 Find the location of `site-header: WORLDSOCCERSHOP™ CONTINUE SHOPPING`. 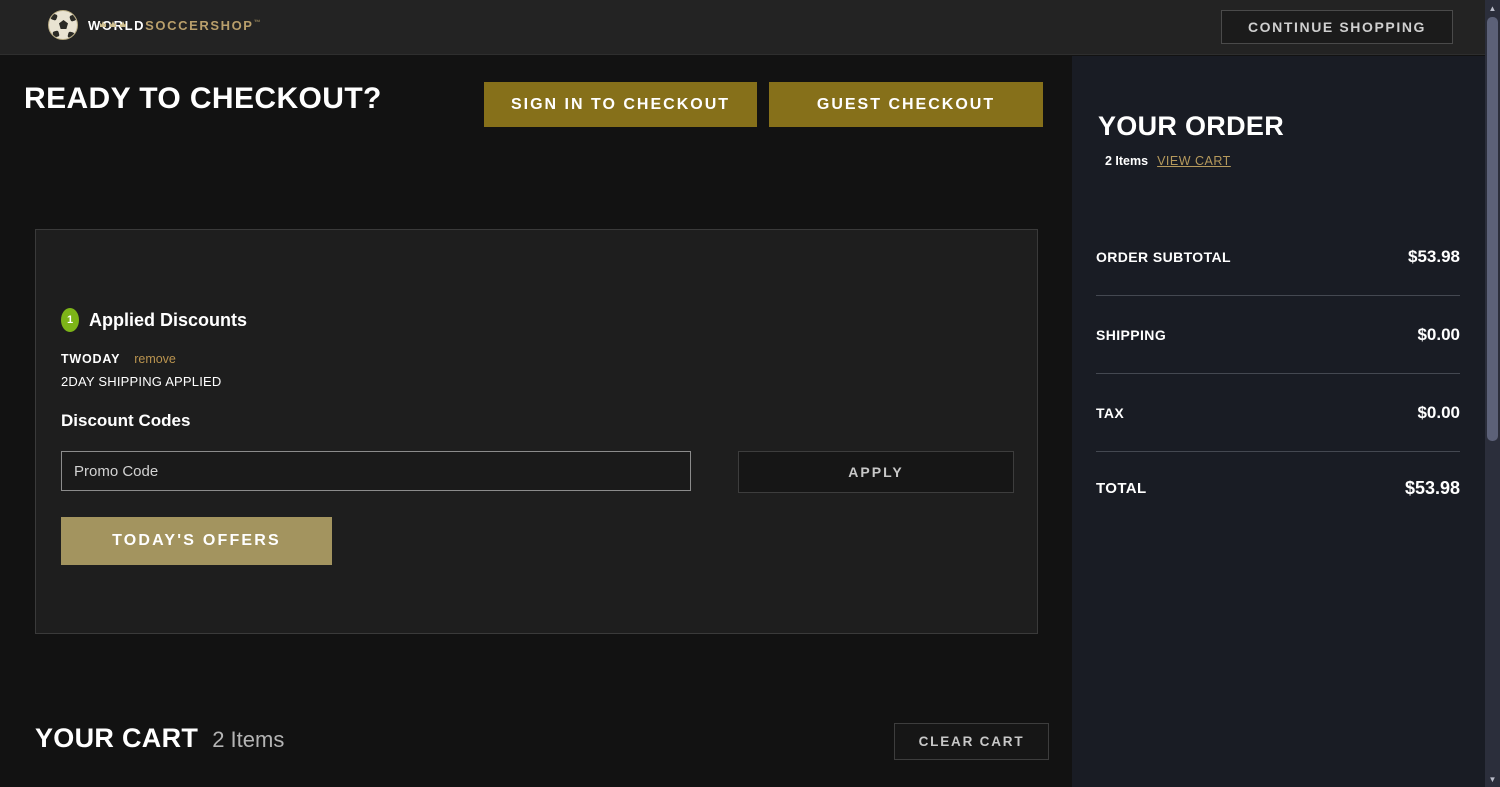

site-header: WORLDSOCCERSHOP™ CONTINUE SHOPPING is located at coordinates (742, 27).